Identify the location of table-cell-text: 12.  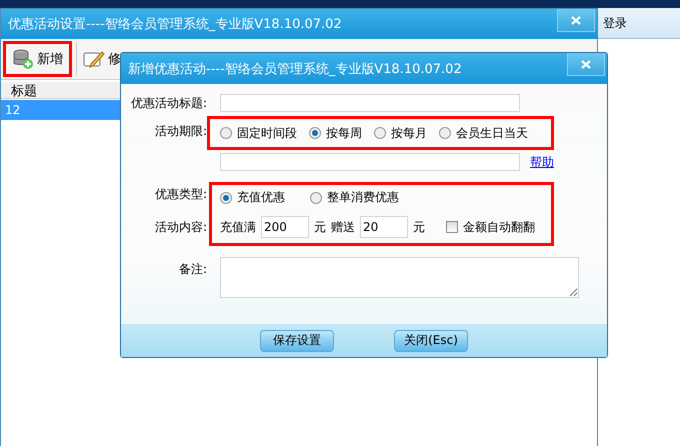
(13, 110).